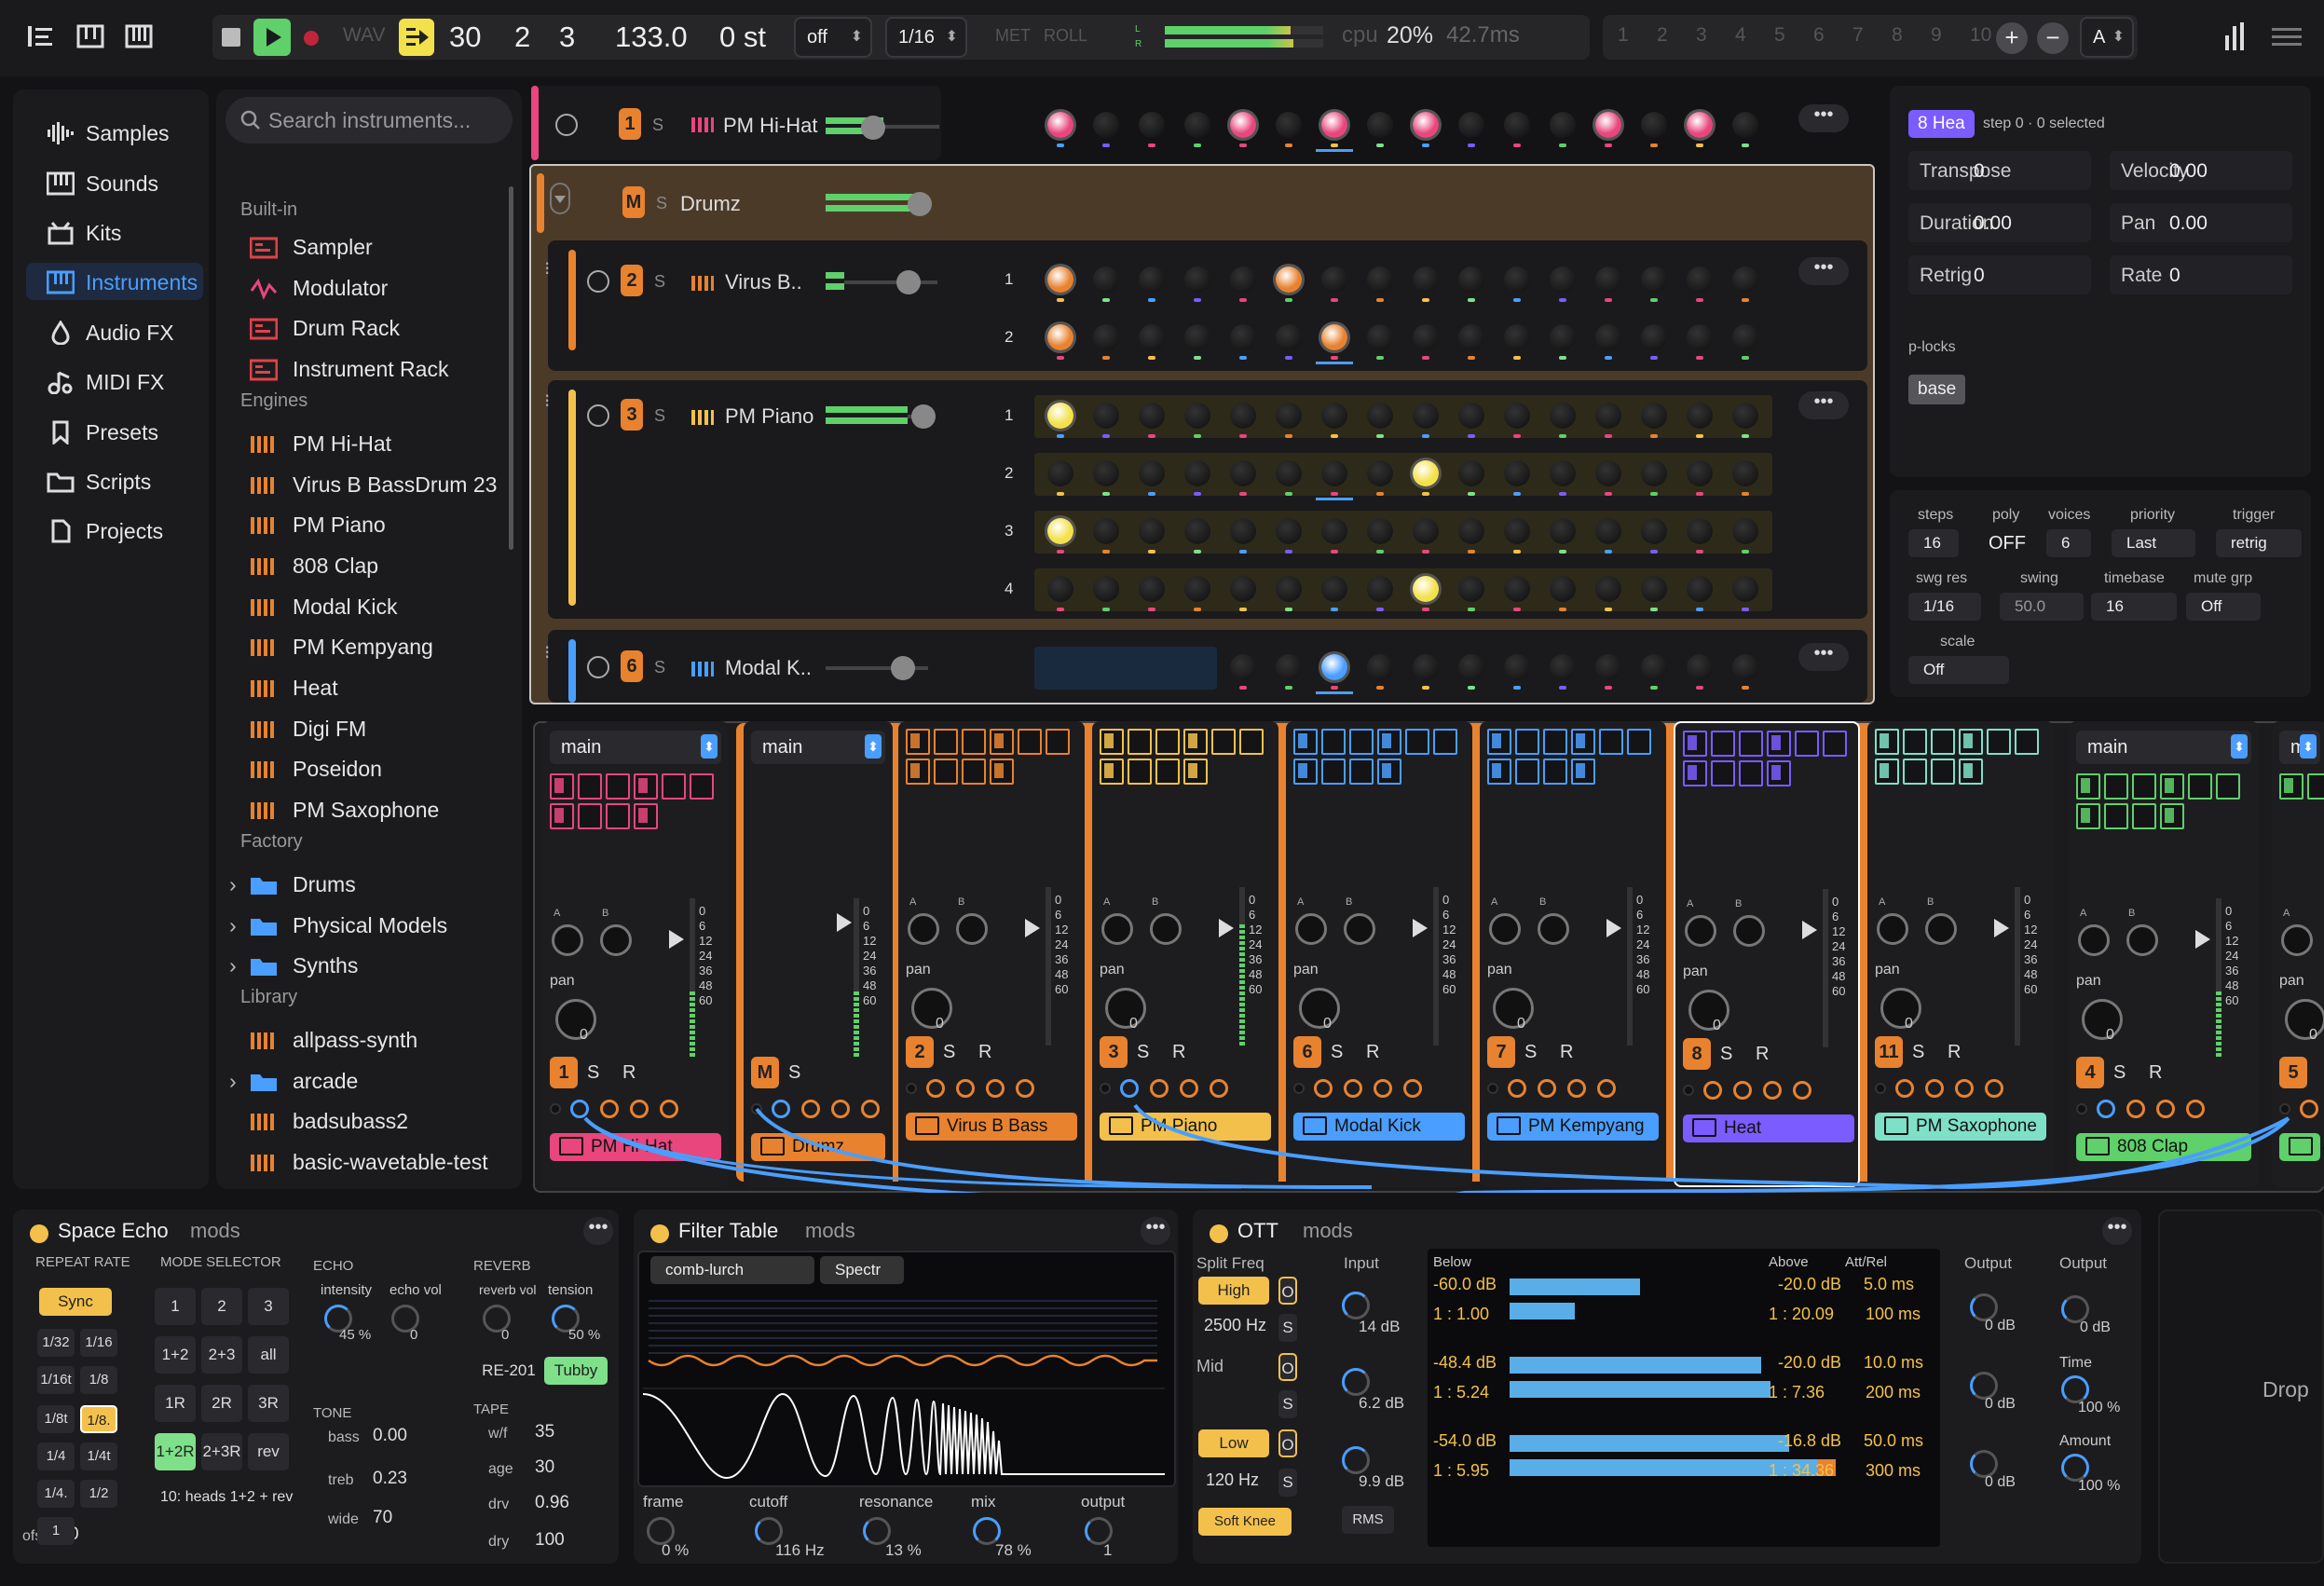 This screenshot has height=1586, width=2324. What do you see at coordinates (1287, 1483) in the screenshot?
I see `band-low-s: S` at bounding box center [1287, 1483].